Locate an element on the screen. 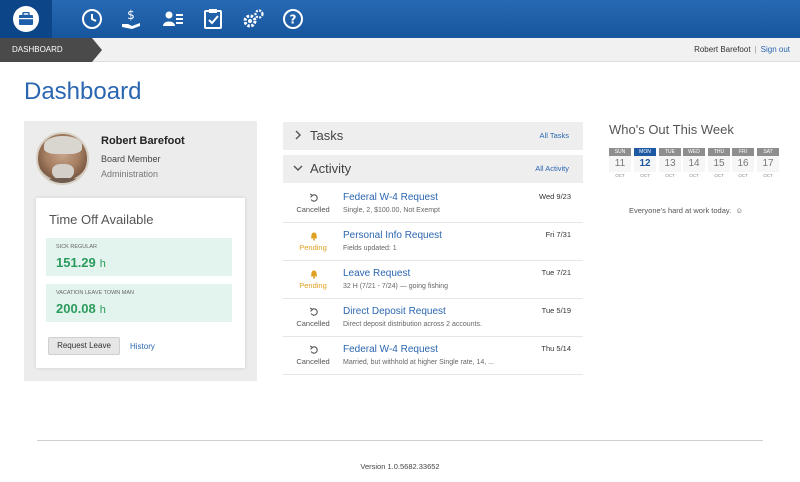 This screenshot has height=482, width=800. balance-vacation-leave: VACATION LEAVE TOWN MAN 200.08 h is located at coordinates (139, 303).